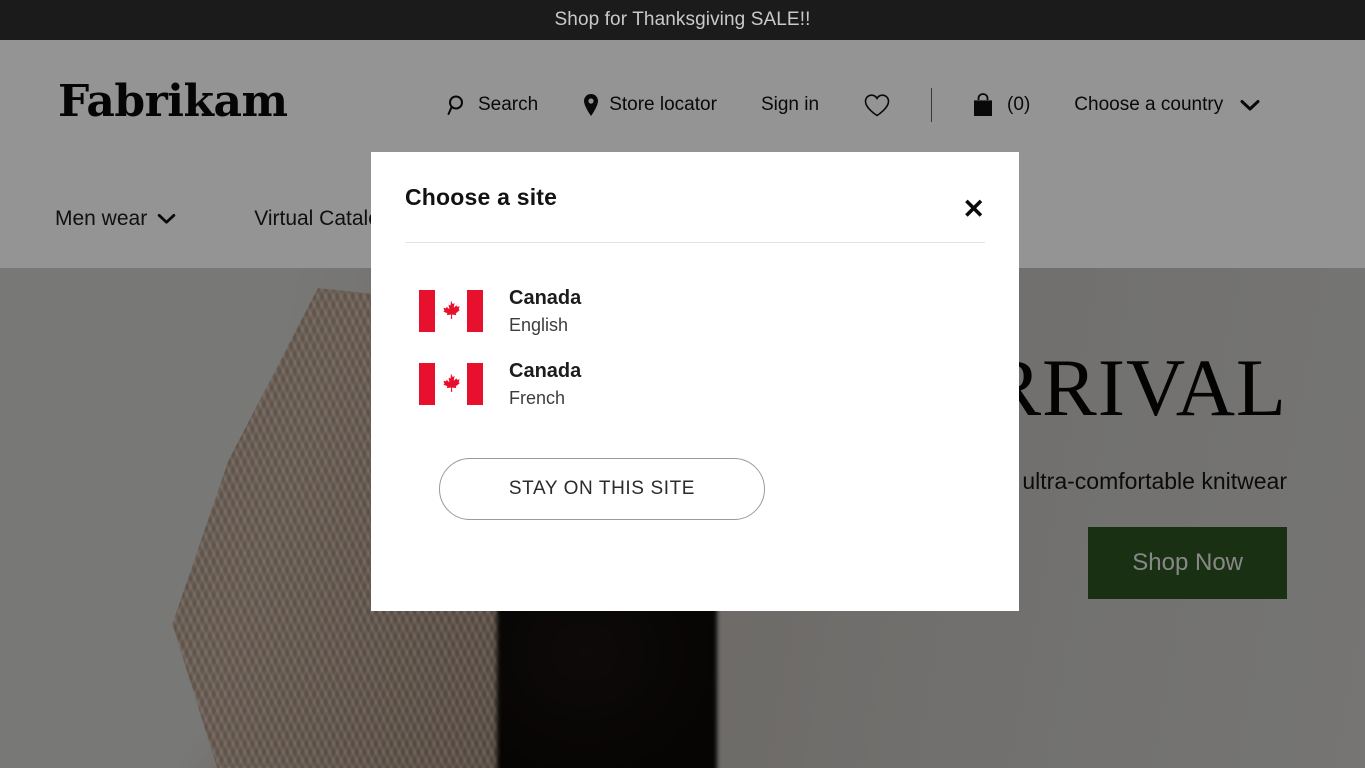 The height and width of the screenshot is (768, 1365). I want to click on list-item: Canada English, so click(695, 311).